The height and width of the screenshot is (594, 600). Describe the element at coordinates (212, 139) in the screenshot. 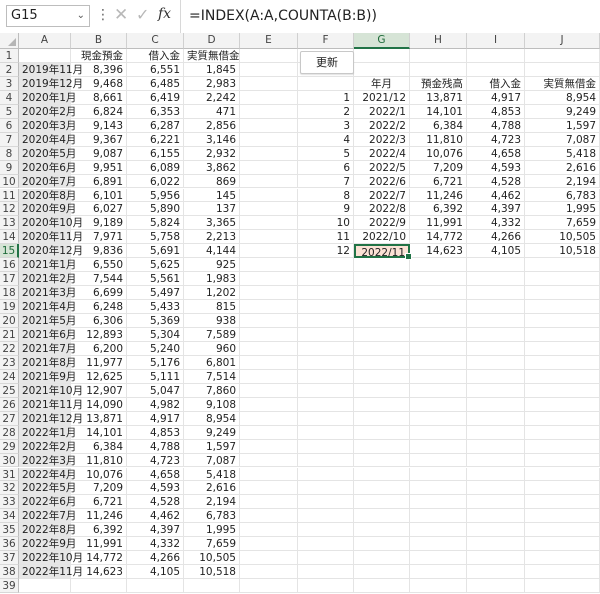

I see `value-cell: 3,146` at that location.